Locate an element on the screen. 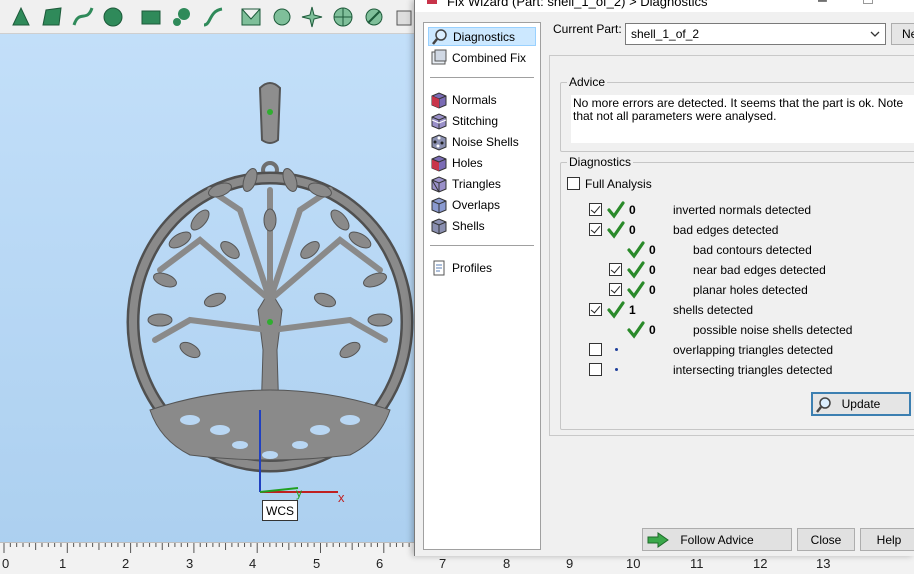  ruler-tick-8: 8 is located at coordinates (507, 563).